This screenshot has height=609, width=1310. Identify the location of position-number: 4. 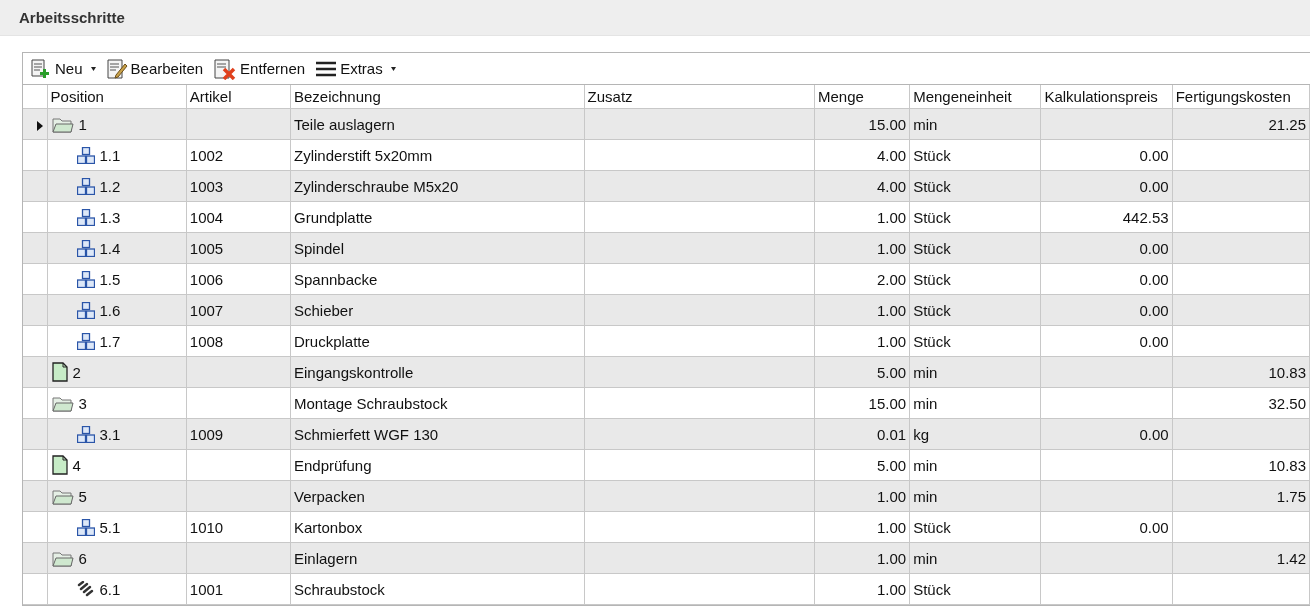
(76, 465).